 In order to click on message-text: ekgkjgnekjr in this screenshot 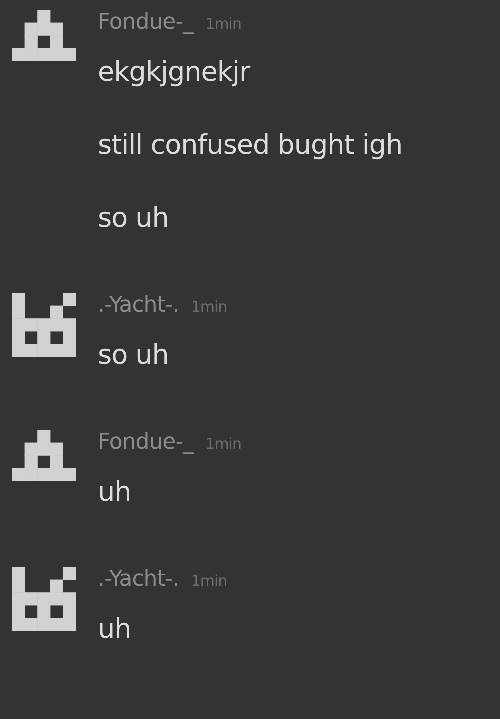, I will do `click(175, 73)`.